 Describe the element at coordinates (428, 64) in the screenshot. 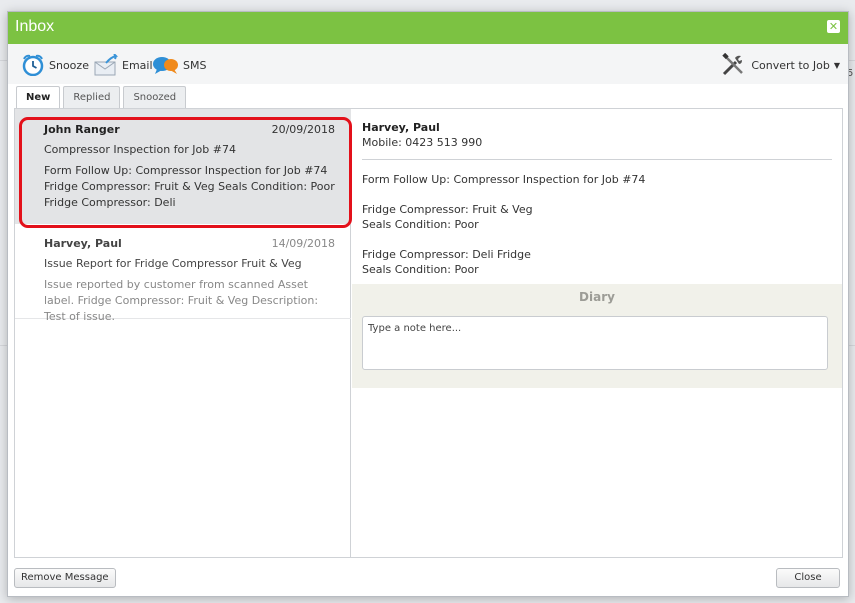

I see `toolbar: Snooze Email SMS Convert to Job ▼` at that location.